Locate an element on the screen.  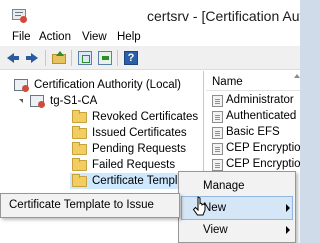
menu-view: View is located at coordinates (94, 37).